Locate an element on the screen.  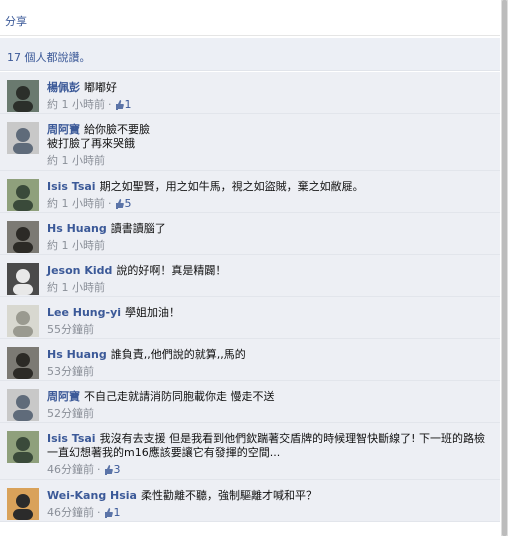
comment-author: 楊佩彭 is located at coordinates (63, 87).